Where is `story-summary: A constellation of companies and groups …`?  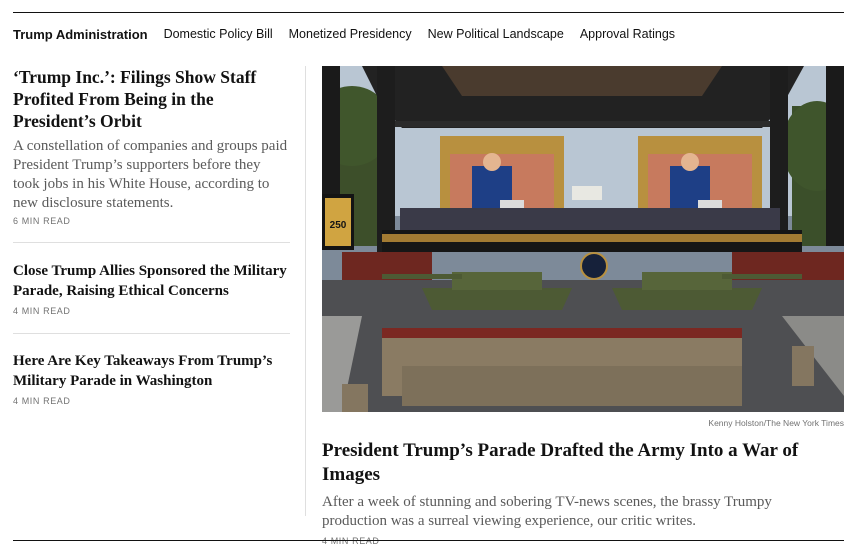 story-summary: A constellation of companies and groups … is located at coordinates (150, 174).